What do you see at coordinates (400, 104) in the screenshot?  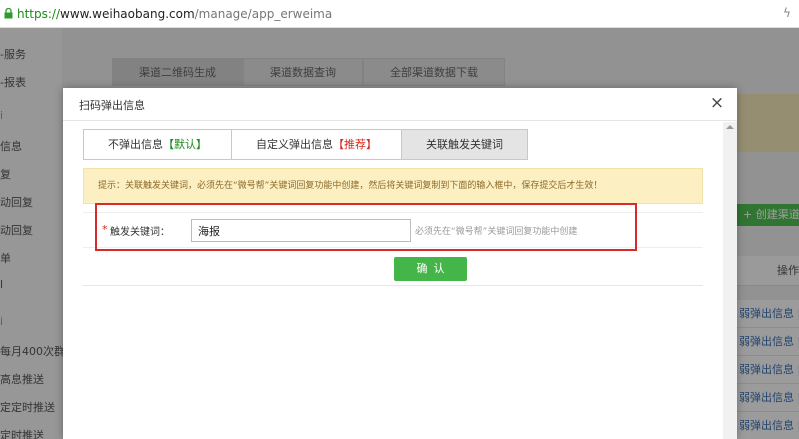 I see `dialog-header: 扫码弹出信息 ×` at bounding box center [400, 104].